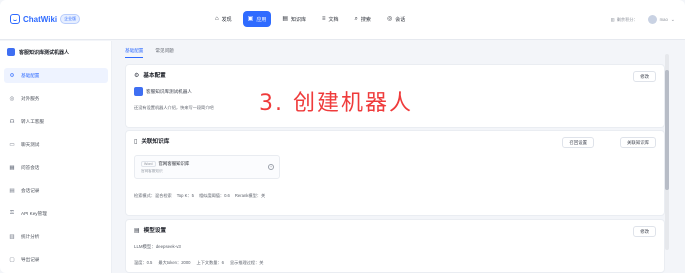 The width and height of the screenshot is (685, 273). Describe the element at coordinates (30, 236) in the screenshot. I see `sidebar-item-label: 统计分析` at that location.